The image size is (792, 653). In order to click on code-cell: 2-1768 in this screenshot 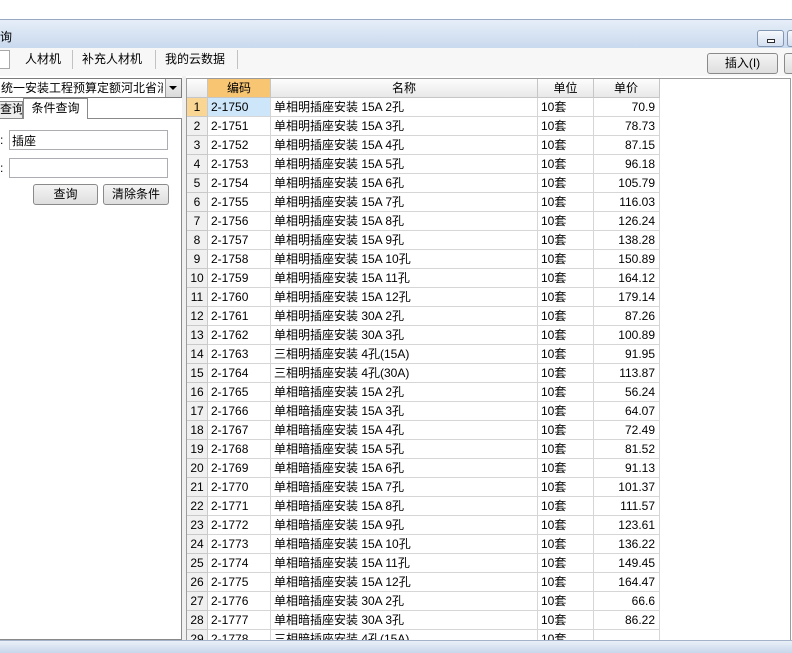, I will do `click(239, 449)`.